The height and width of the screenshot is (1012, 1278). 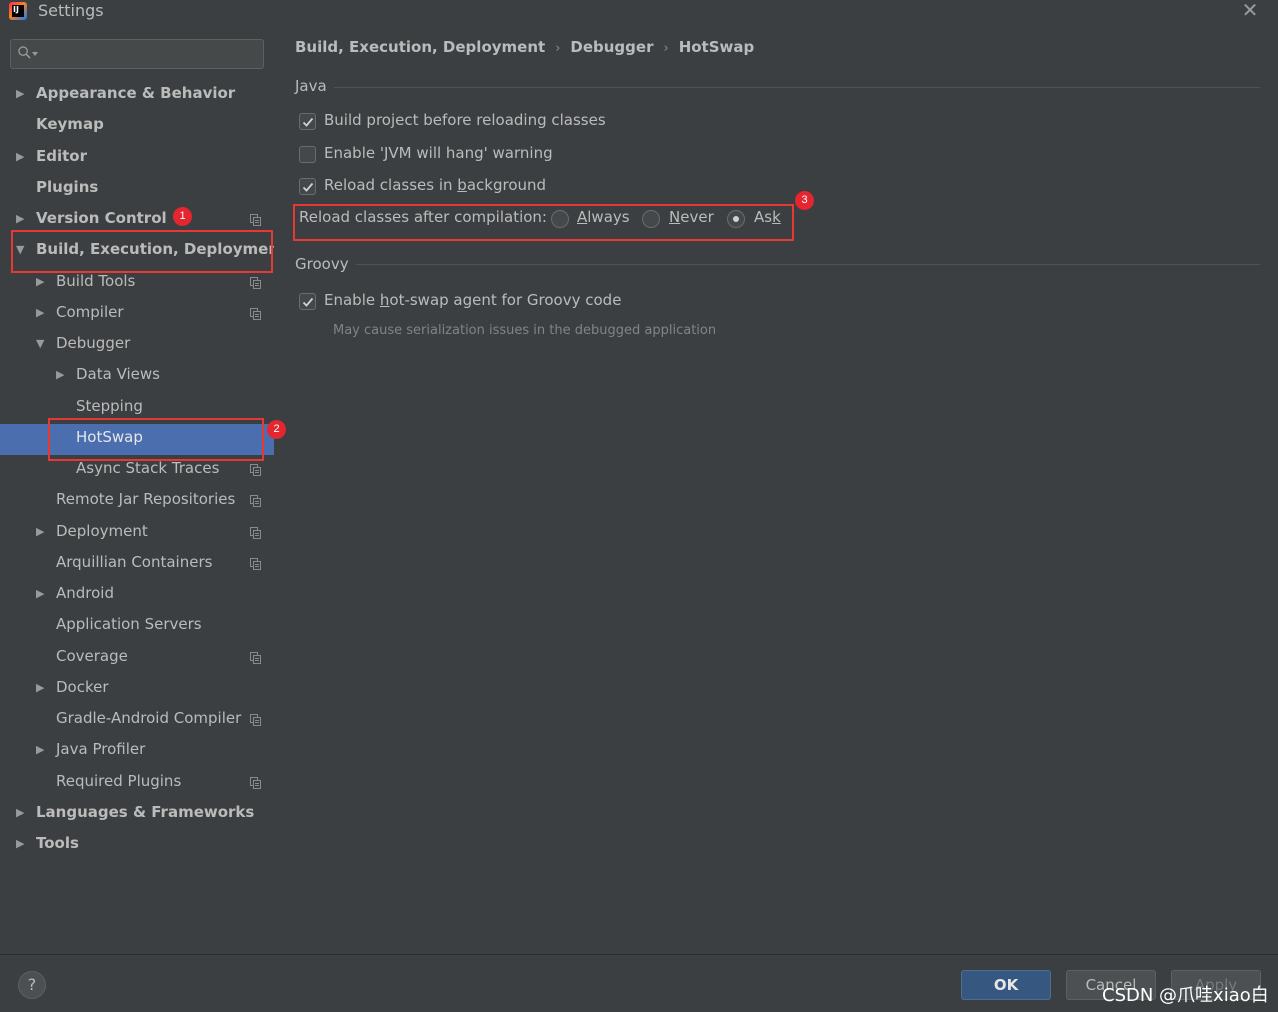 What do you see at coordinates (41, 344) in the screenshot?
I see `tree-expanded-arrow-icon: ▼` at bounding box center [41, 344].